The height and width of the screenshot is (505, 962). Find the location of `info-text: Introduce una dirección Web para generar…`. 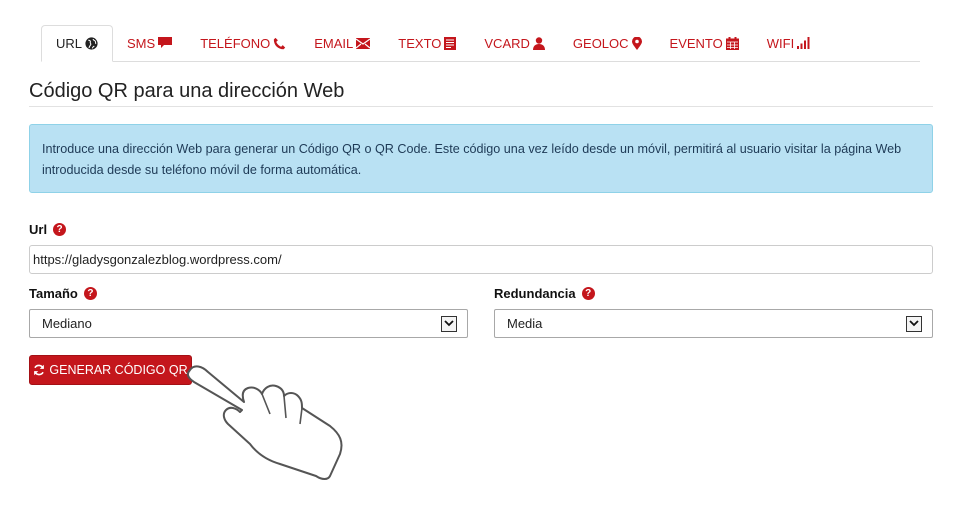

info-text: Introduce una dirección Web para generar… is located at coordinates (472, 159).